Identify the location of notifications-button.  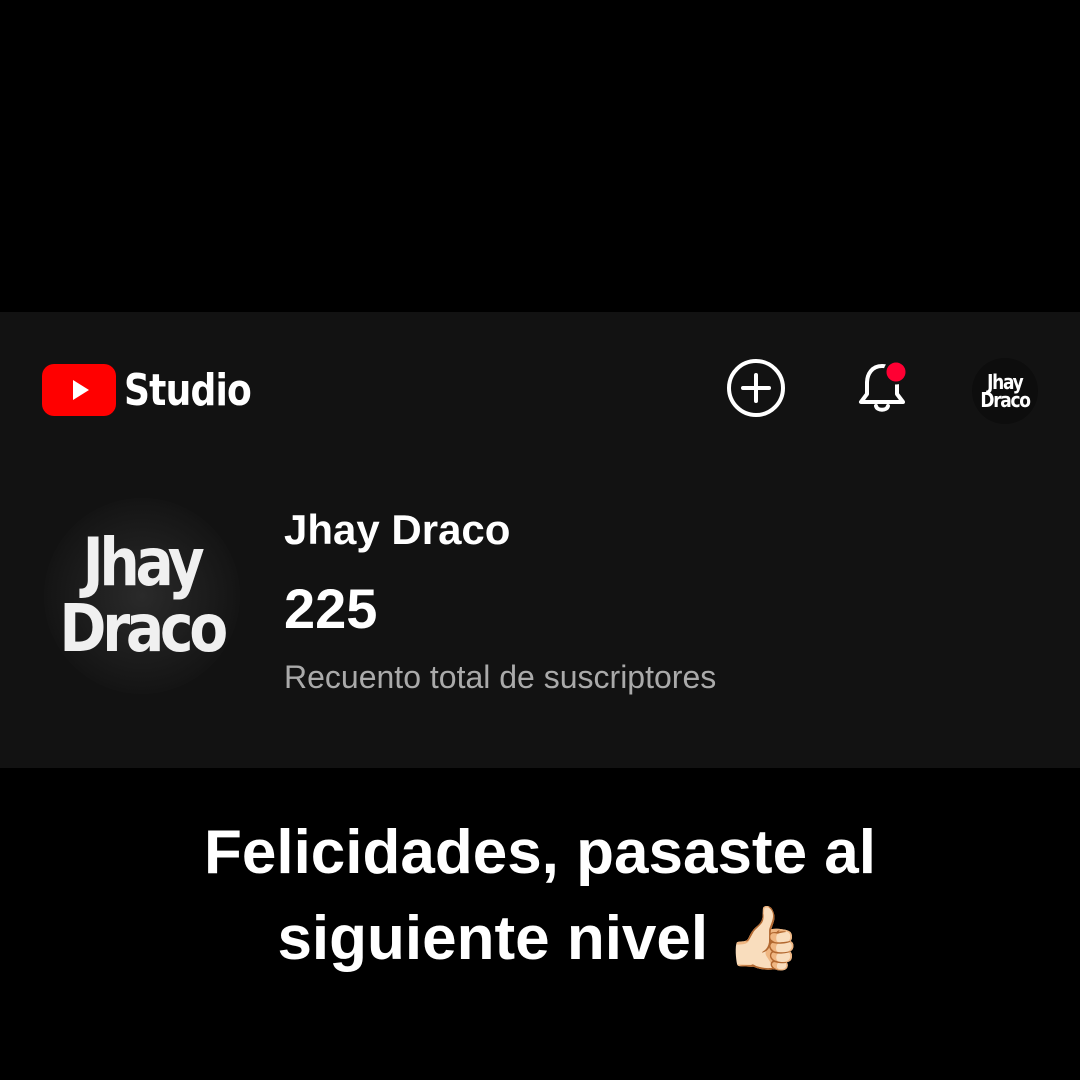
(882, 388).